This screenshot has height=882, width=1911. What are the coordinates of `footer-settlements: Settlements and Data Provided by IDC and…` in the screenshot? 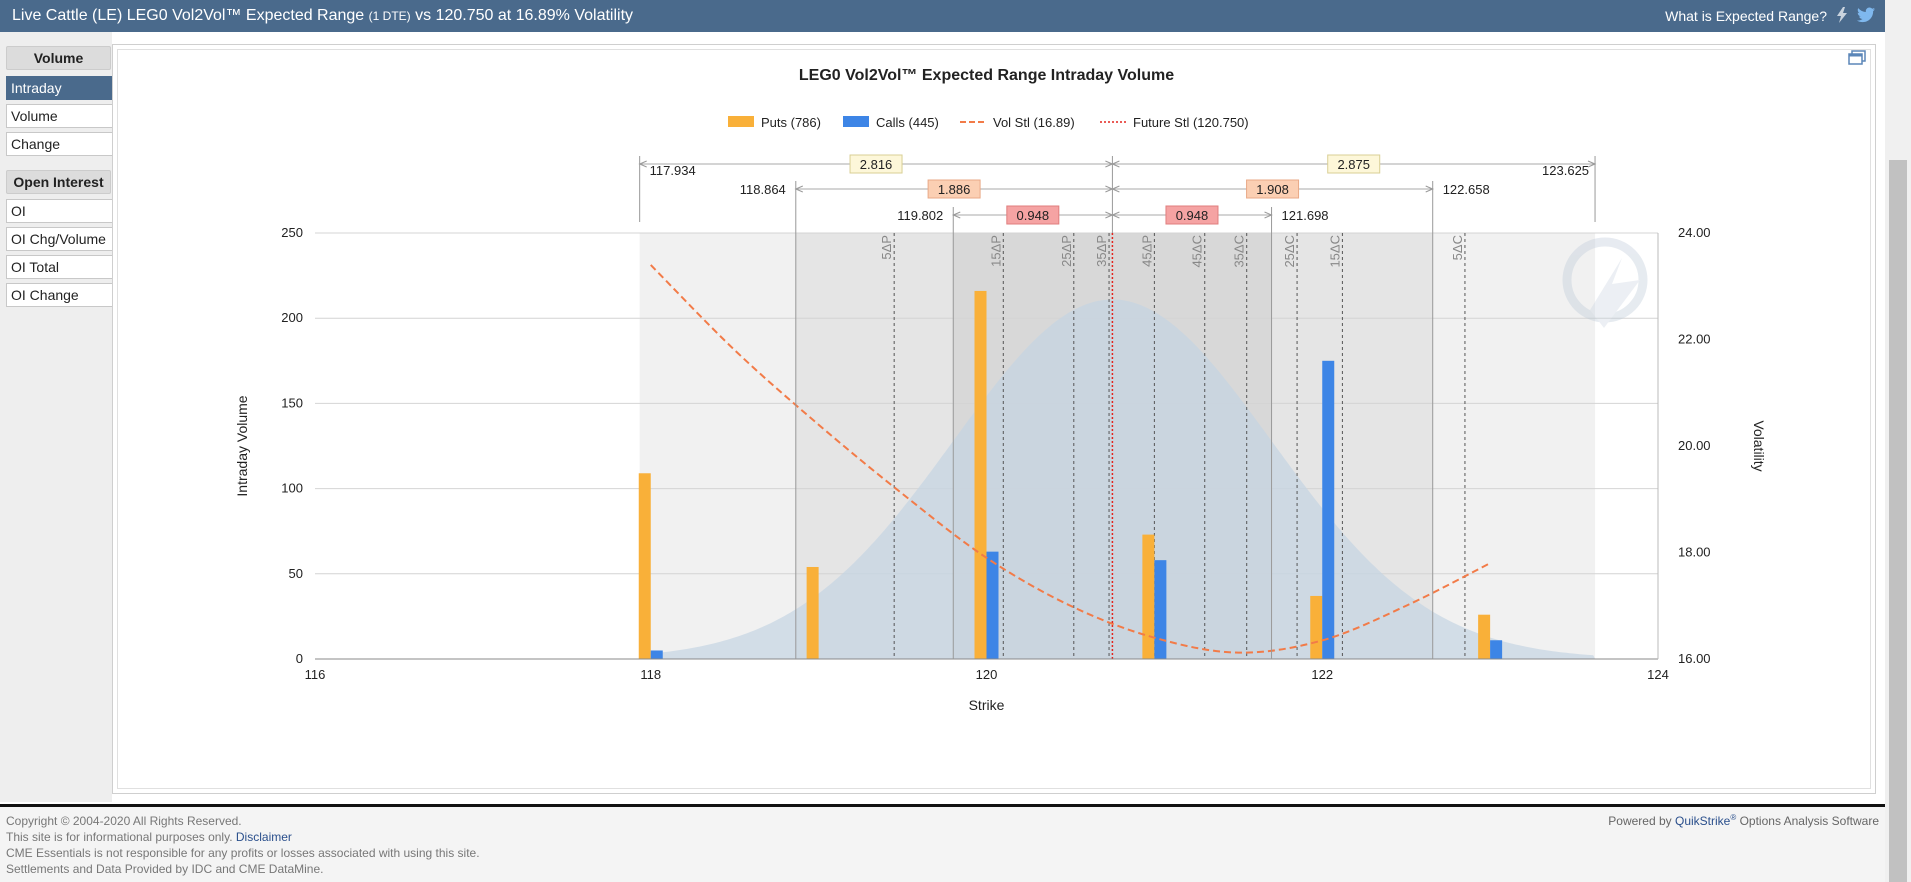 It's located at (165, 869).